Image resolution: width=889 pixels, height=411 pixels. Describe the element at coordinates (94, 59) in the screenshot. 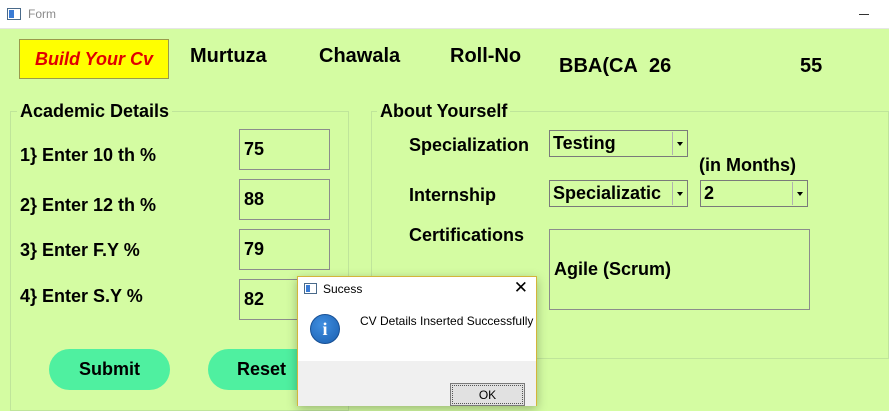

I see `build-cv-badge: Build Your Cv` at that location.